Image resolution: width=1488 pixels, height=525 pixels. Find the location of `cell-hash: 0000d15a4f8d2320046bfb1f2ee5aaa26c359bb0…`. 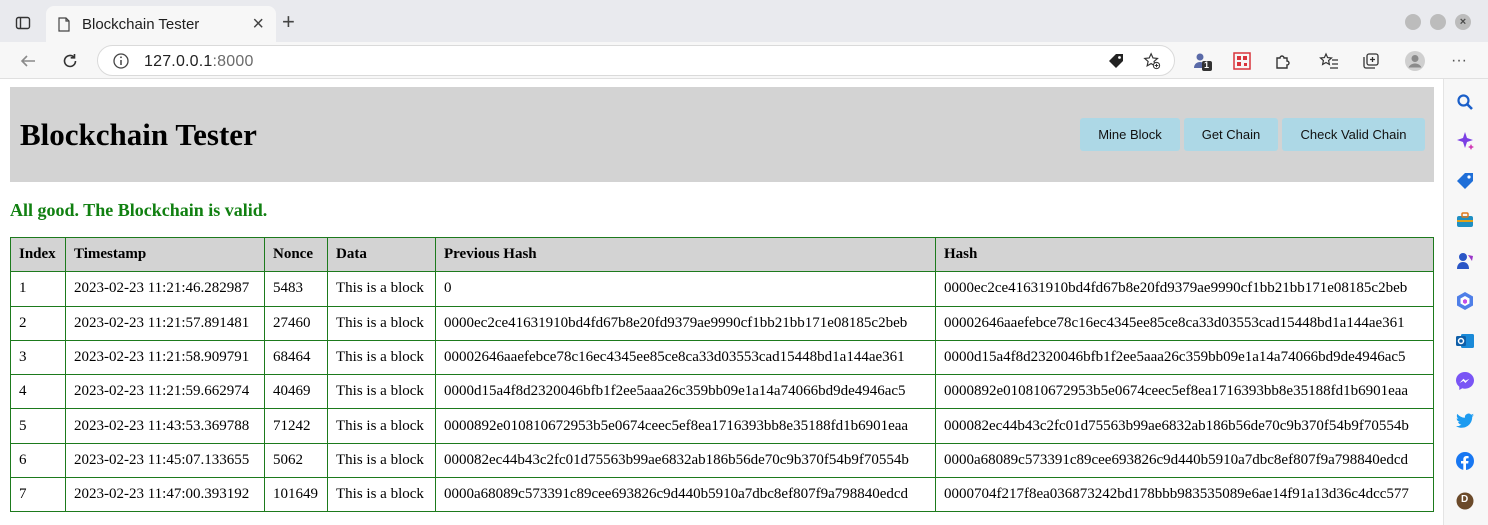

cell-hash: 0000d15a4f8d2320046bfb1f2ee5aaa26c359bb0… is located at coordinates (1184, 357).